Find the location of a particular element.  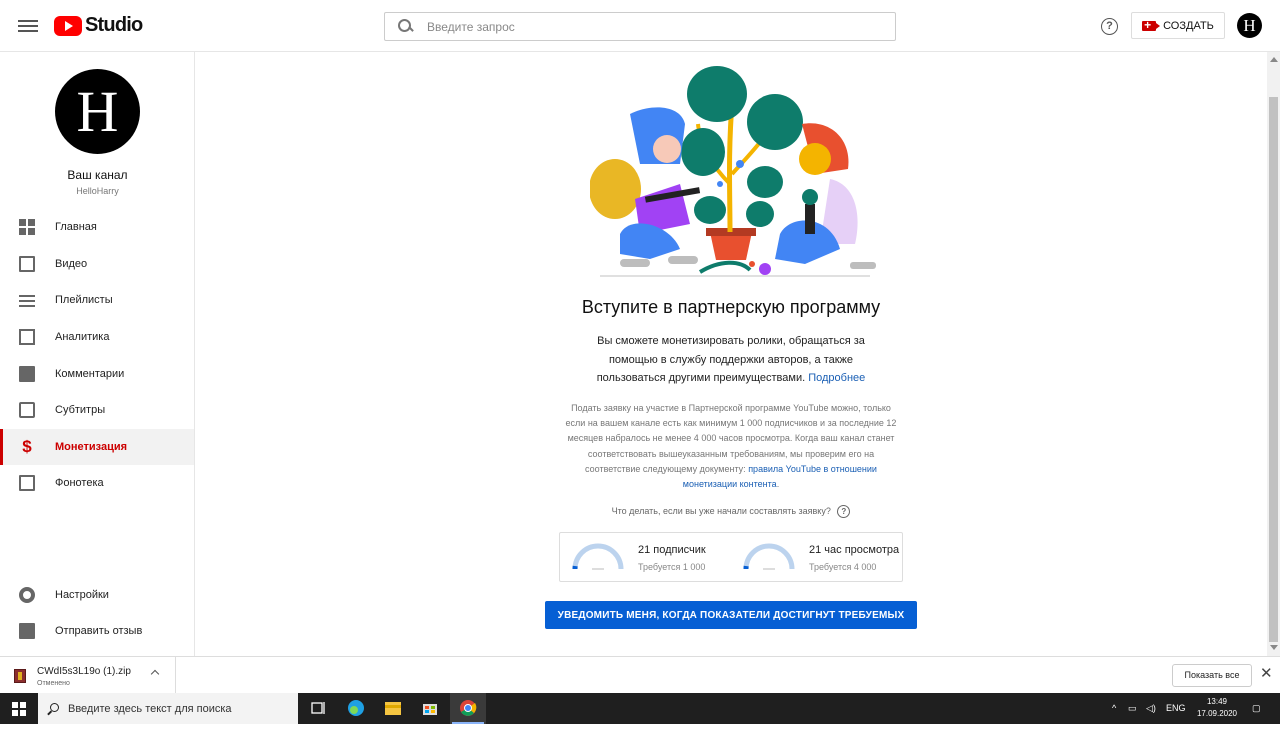

edge-app is located at coordinates (356, 708).